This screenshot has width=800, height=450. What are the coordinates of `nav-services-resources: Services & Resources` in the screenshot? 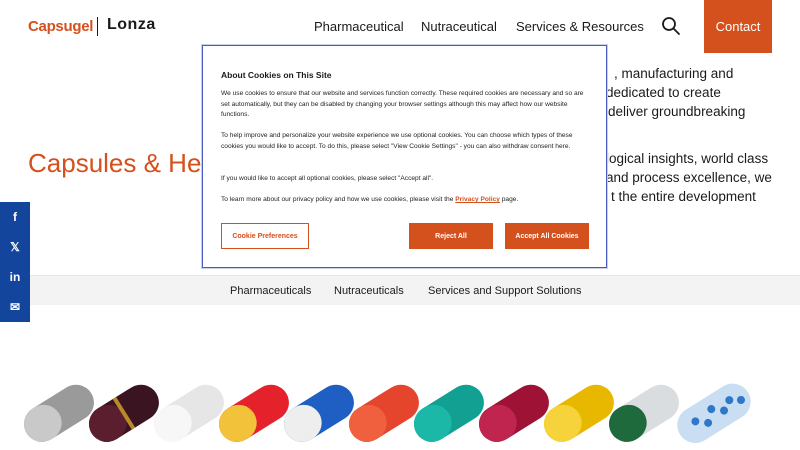 It's located at (580, 26).